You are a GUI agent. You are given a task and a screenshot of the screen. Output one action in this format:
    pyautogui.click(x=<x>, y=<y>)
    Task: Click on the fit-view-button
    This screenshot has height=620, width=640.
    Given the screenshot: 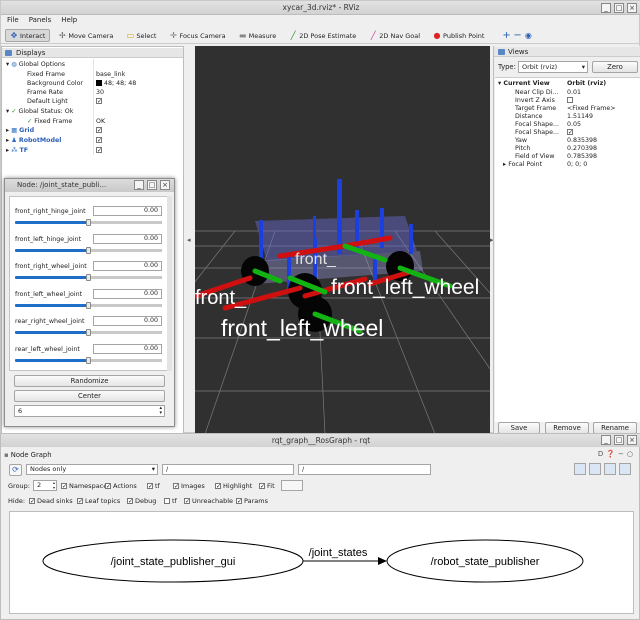 What is the action you would take?
    pyautogui.click(x=292, y=485)
    